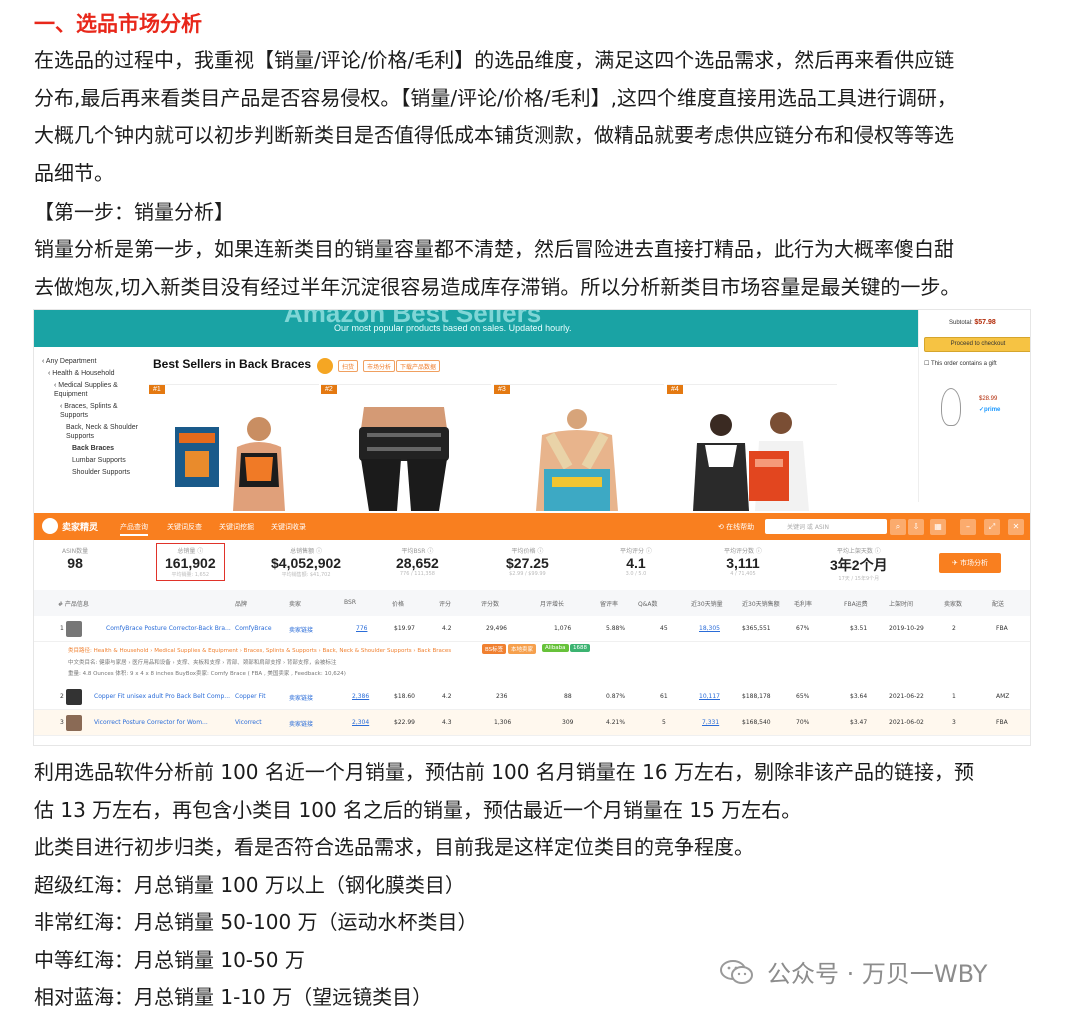 Image resolution: width=1080 pixels, height=1017 pixels. What do you see at coordinates (234, 448) in the screenshot?
I see `product-card: #1` at bounding box center [234, 448].